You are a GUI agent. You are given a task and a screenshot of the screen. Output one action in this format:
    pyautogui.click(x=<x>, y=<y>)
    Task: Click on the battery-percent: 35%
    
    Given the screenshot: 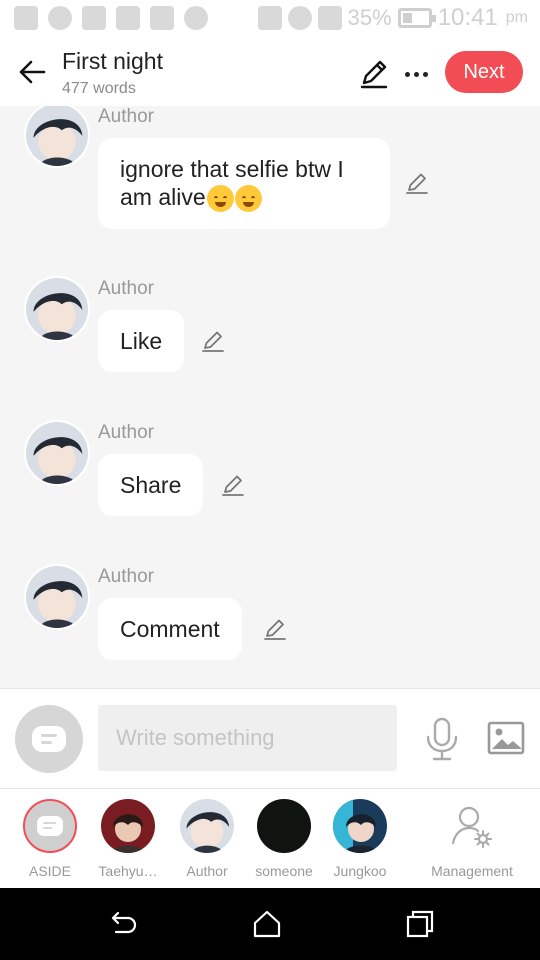 What is the action you would take?
    pyautogui.click(x=369, y=17)
    